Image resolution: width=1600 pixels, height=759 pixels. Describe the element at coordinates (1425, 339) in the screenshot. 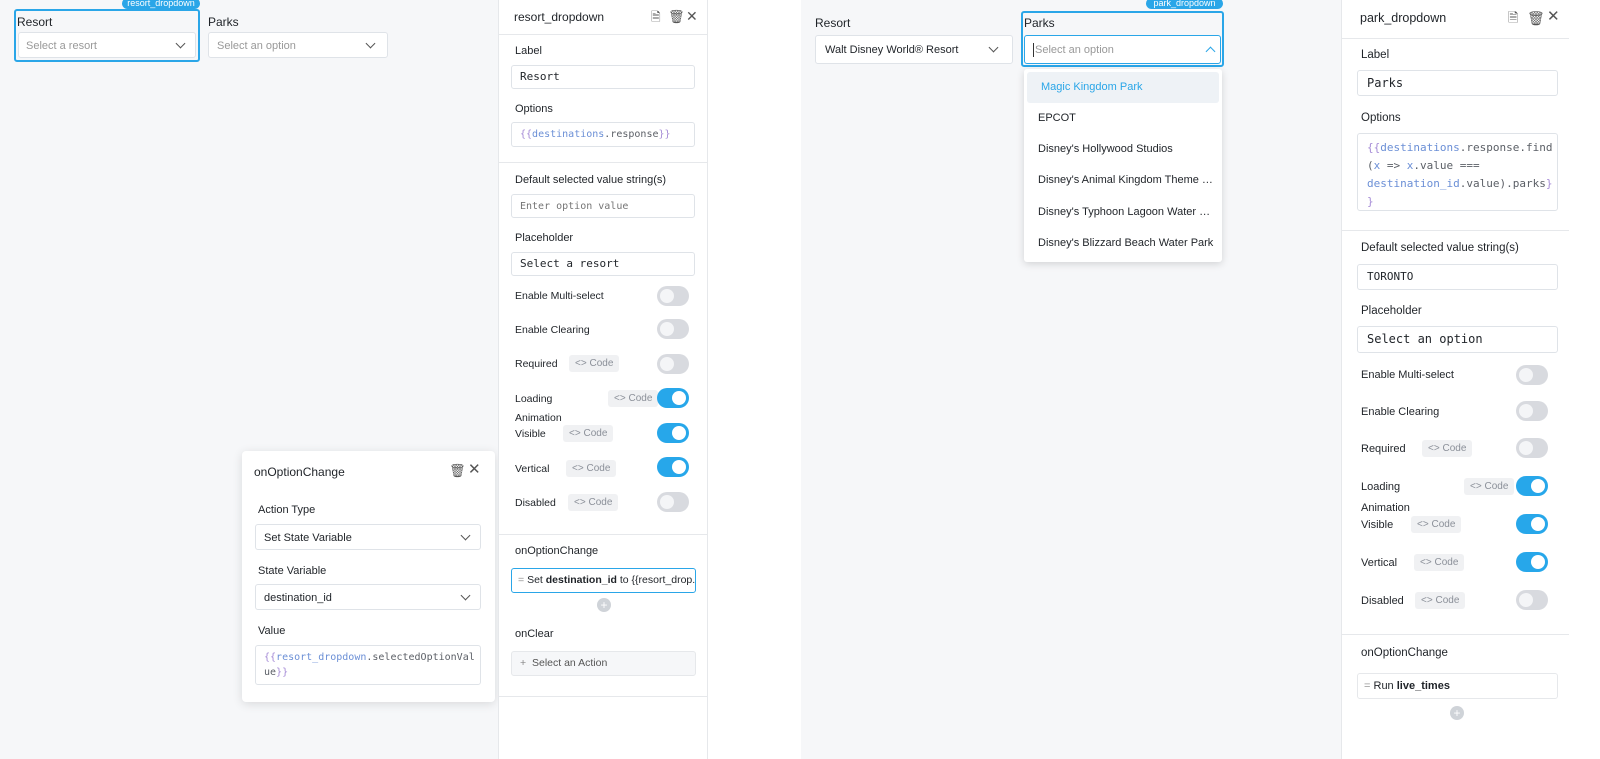

I see `placeholder-input-value: Select an option` at that location.